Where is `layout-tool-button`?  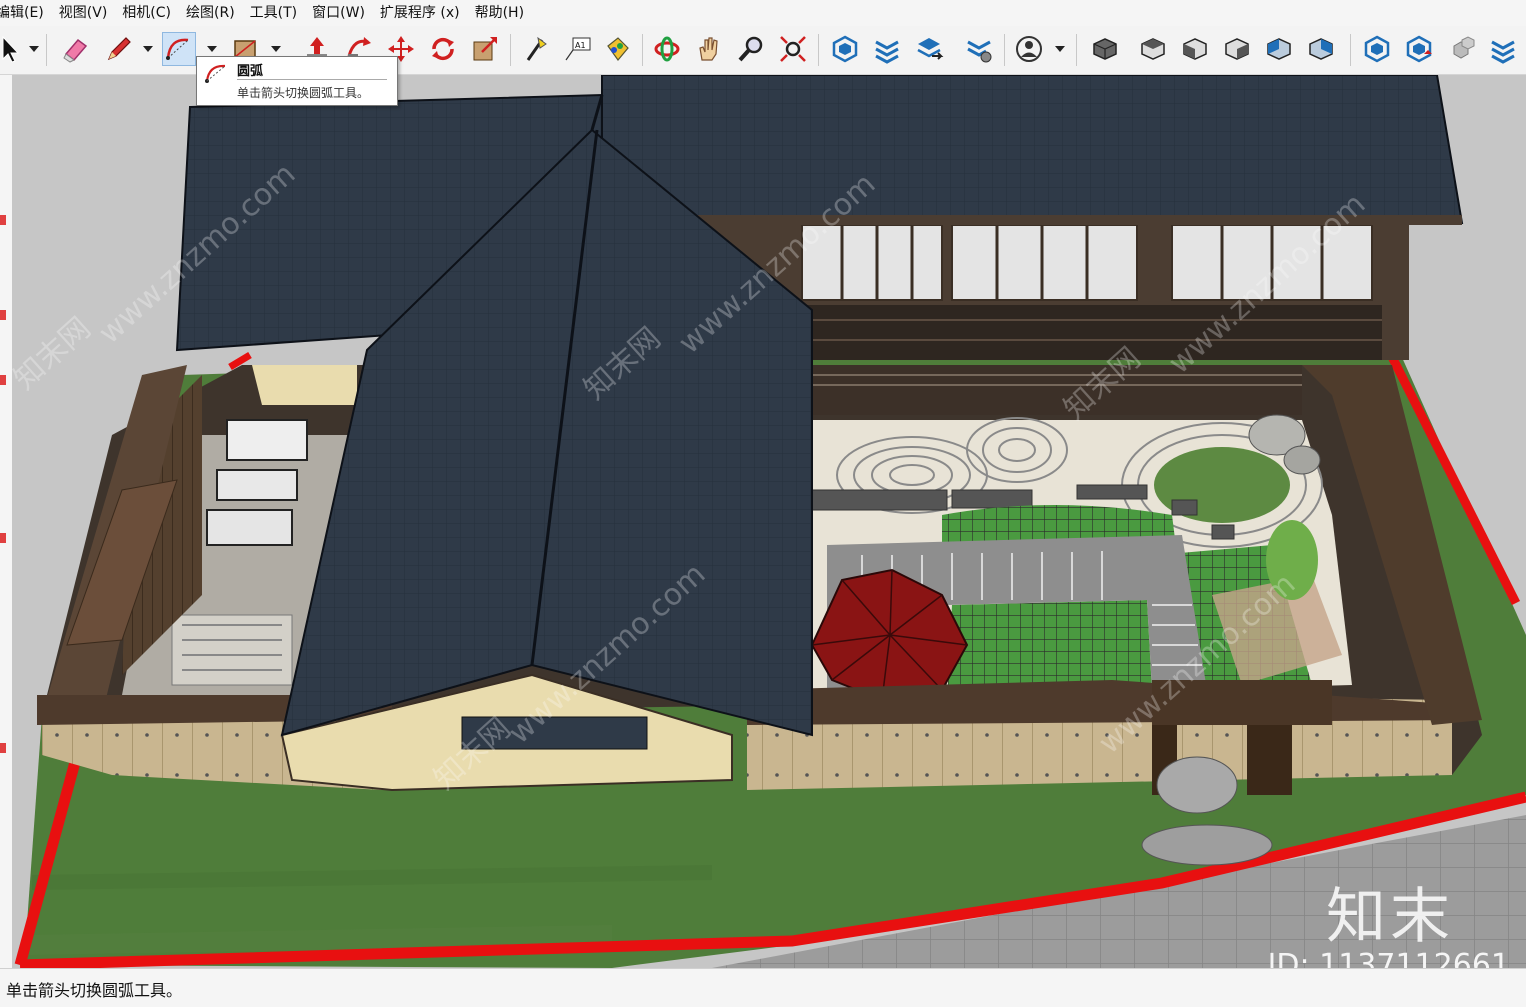 layout-tool-button is located at coordinates (929, 49).